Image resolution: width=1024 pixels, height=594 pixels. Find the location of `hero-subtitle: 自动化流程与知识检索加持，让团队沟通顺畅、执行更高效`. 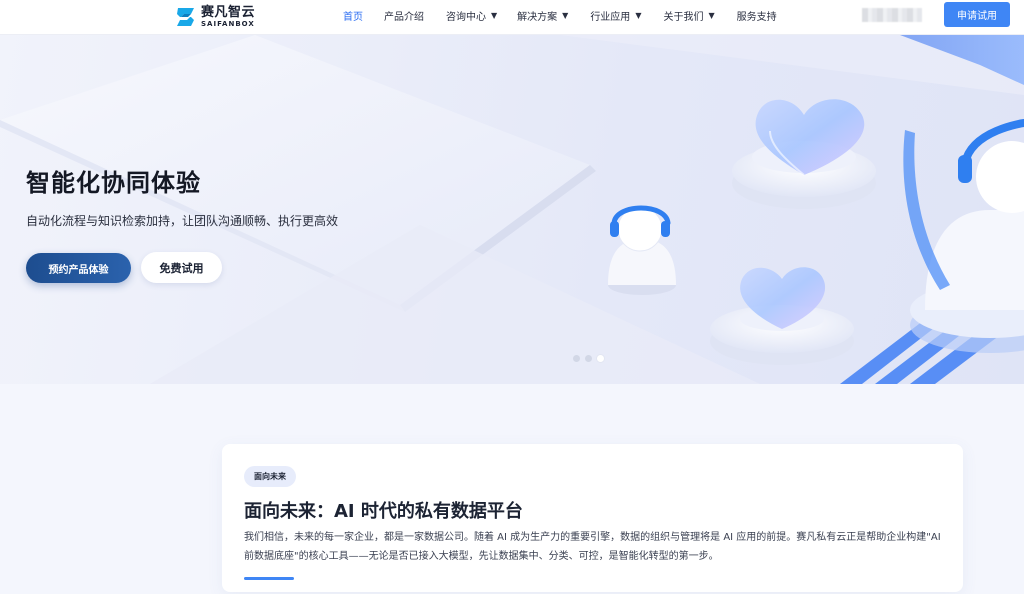

hero-subtitle: 自动化流程与知识检索加持，让团队沟通顺畅、执行更高效 is located at coordinates (182, 221).